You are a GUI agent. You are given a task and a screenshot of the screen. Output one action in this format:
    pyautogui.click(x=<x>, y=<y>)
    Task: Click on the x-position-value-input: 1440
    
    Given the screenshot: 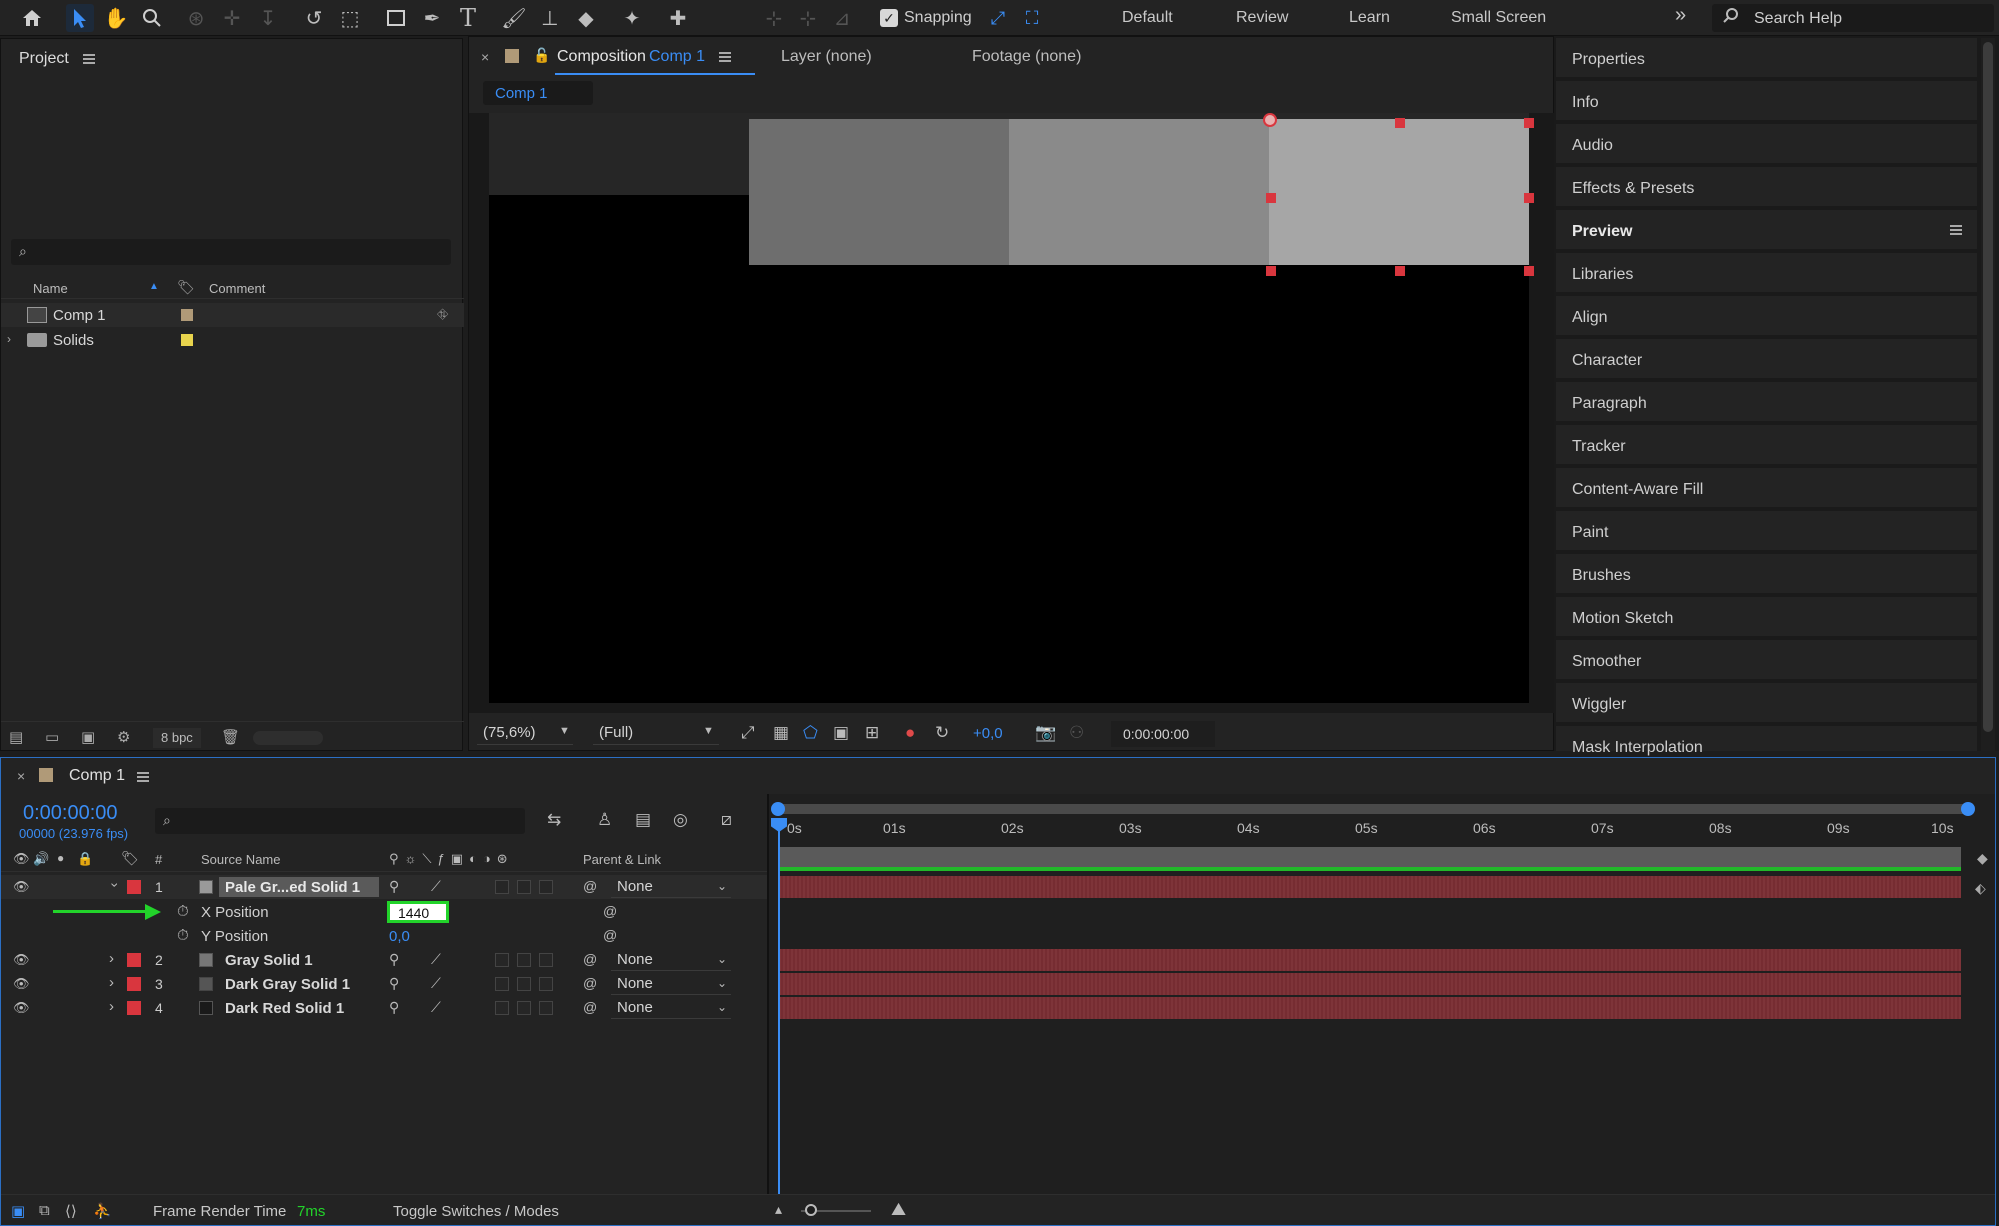 What is the action you would take?
    pyautogui.click(x=418, y=912)
    